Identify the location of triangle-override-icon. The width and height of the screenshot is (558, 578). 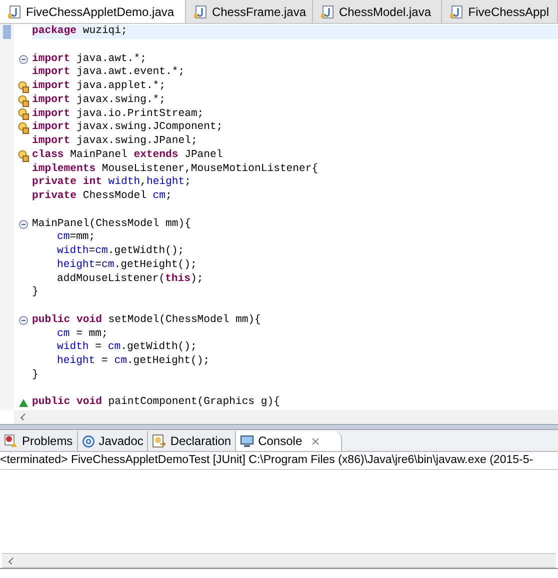
(23, 403).